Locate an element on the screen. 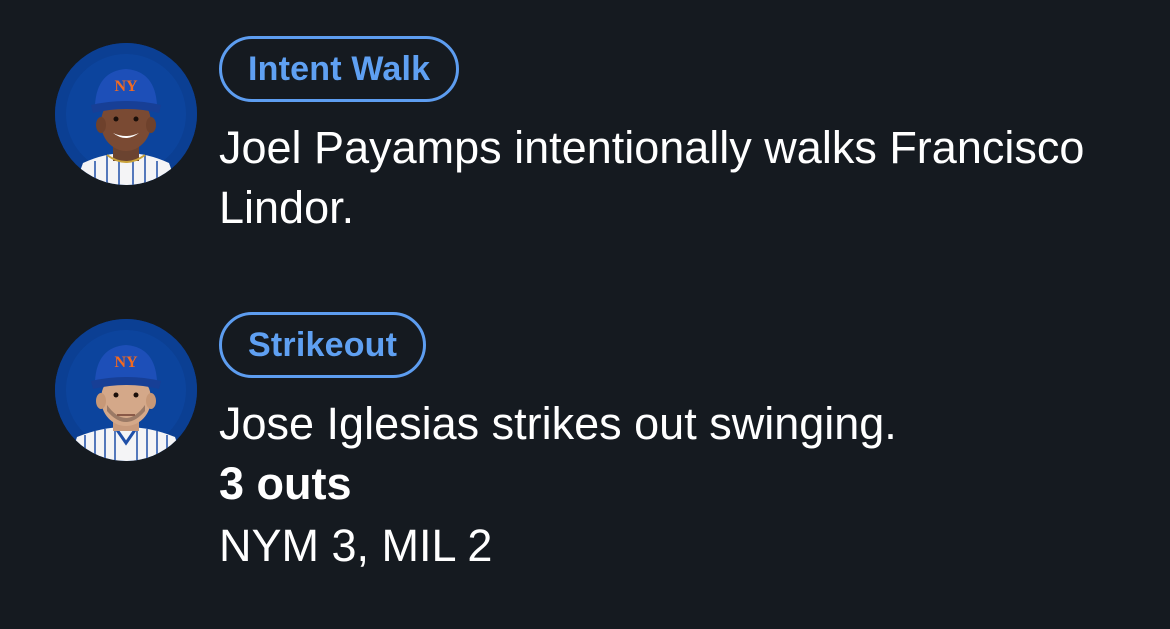 This screenshot has width=1170, height=629. score-line: NYM 3, MIL 2 is located at coordinates (356, 545).